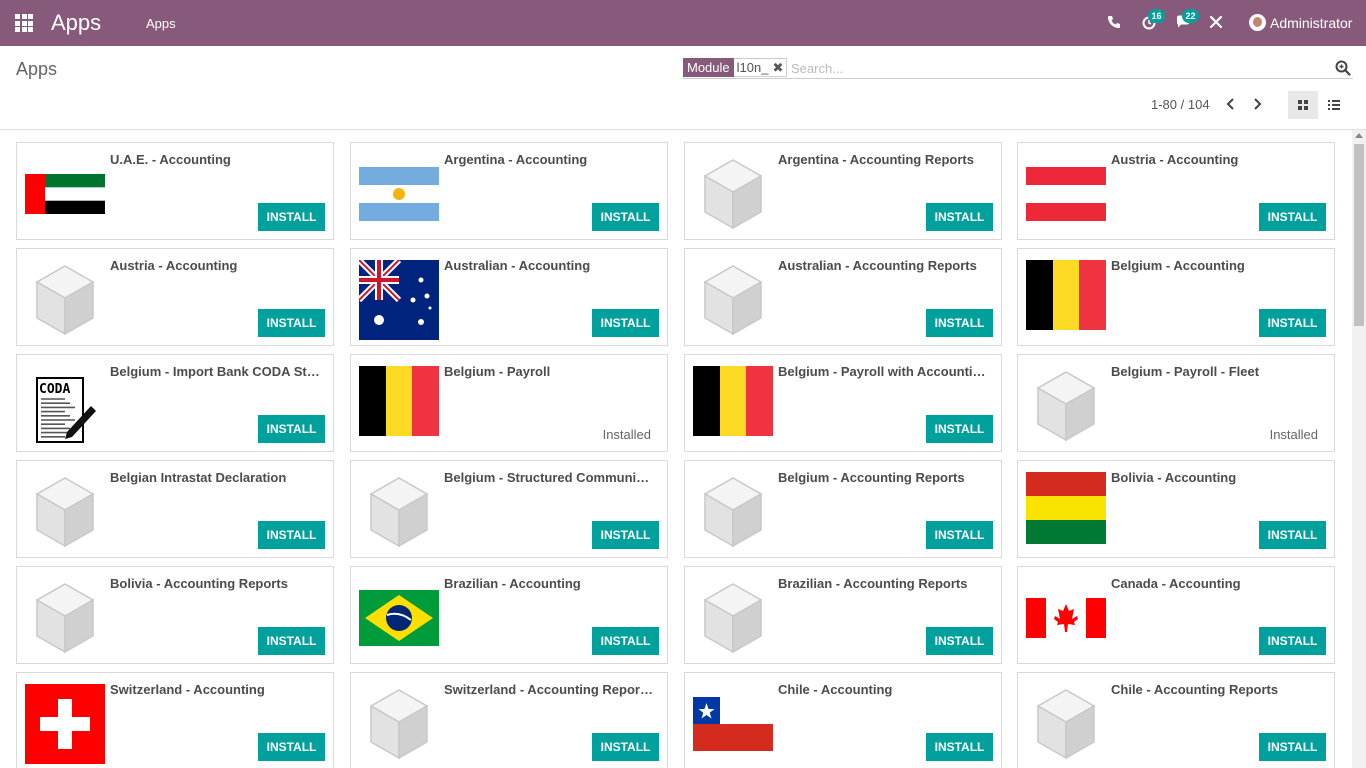  I want to click on phone-icon, so click(1115, 23).